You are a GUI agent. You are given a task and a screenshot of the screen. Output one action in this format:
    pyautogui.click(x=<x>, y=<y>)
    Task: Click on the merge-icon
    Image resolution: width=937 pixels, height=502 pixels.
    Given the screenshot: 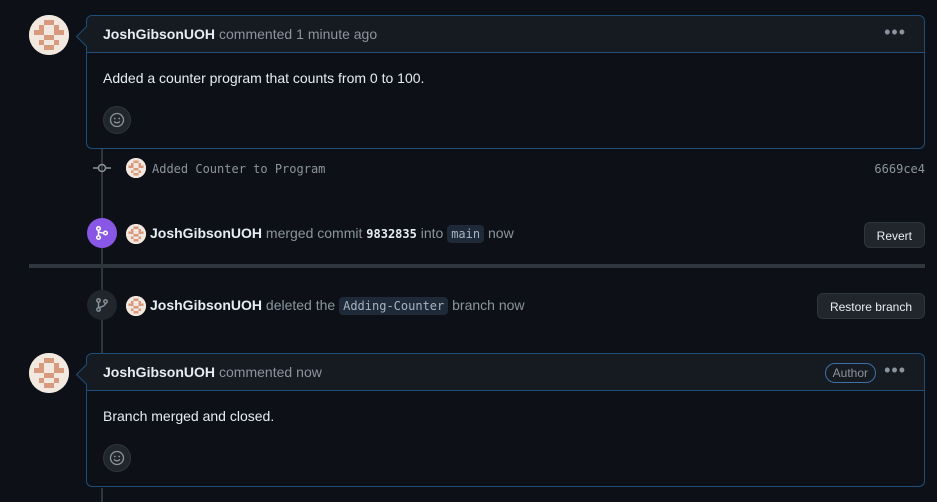 What is the action you would take?
    pyautogui.click(x=102, y=233)
    